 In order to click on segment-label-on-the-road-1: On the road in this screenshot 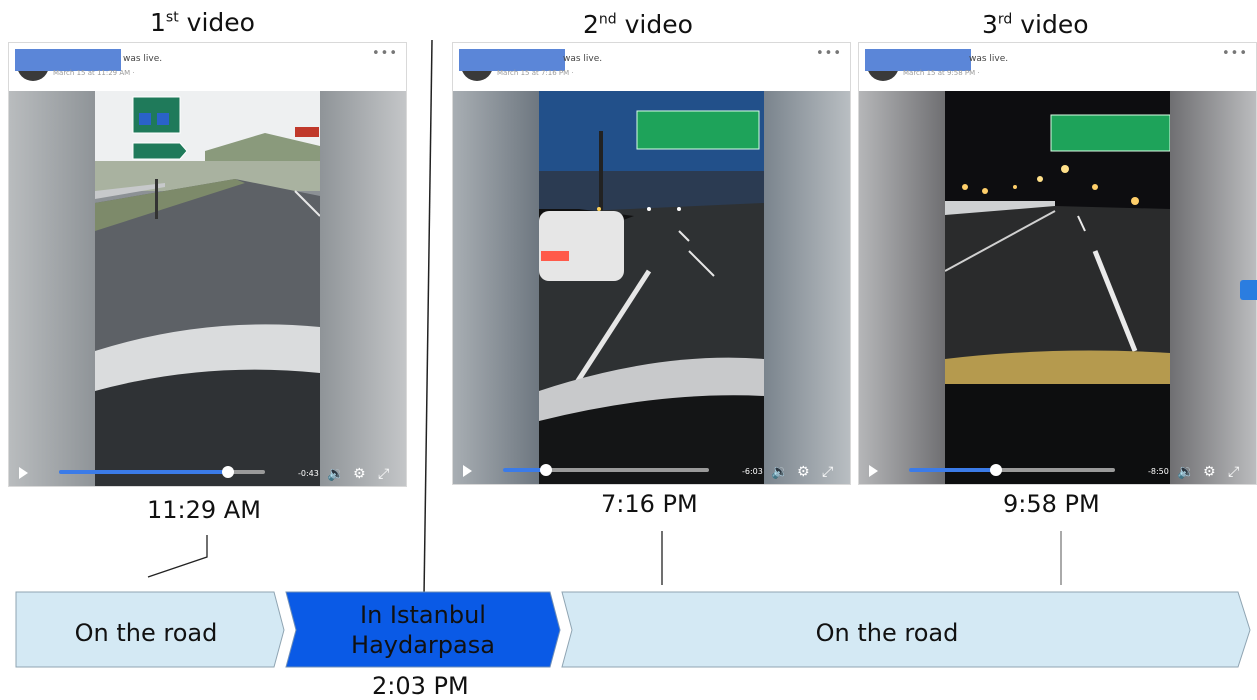, I will do `click(146, 633)`.